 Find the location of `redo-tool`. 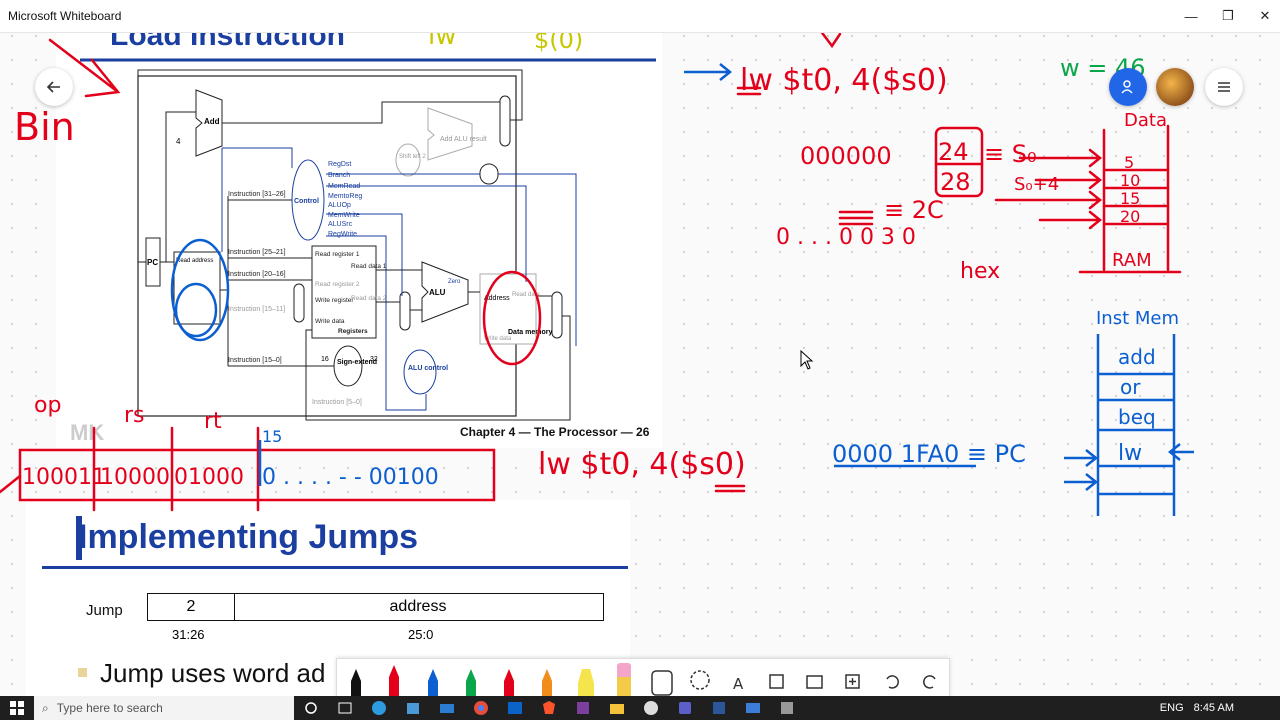

redo-tool is located at coordinates (930, 678).